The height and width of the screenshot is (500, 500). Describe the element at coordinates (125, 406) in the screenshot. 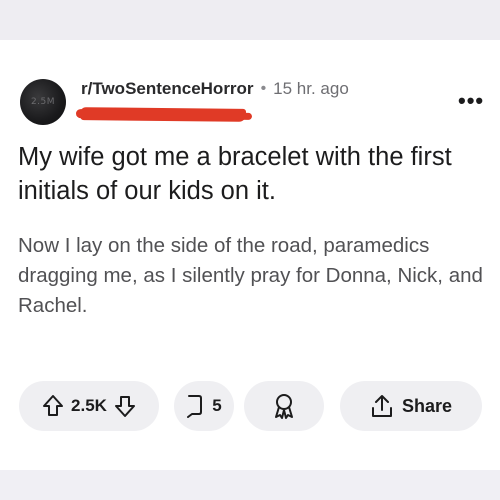

I see `arrow-down-icon` at that location.